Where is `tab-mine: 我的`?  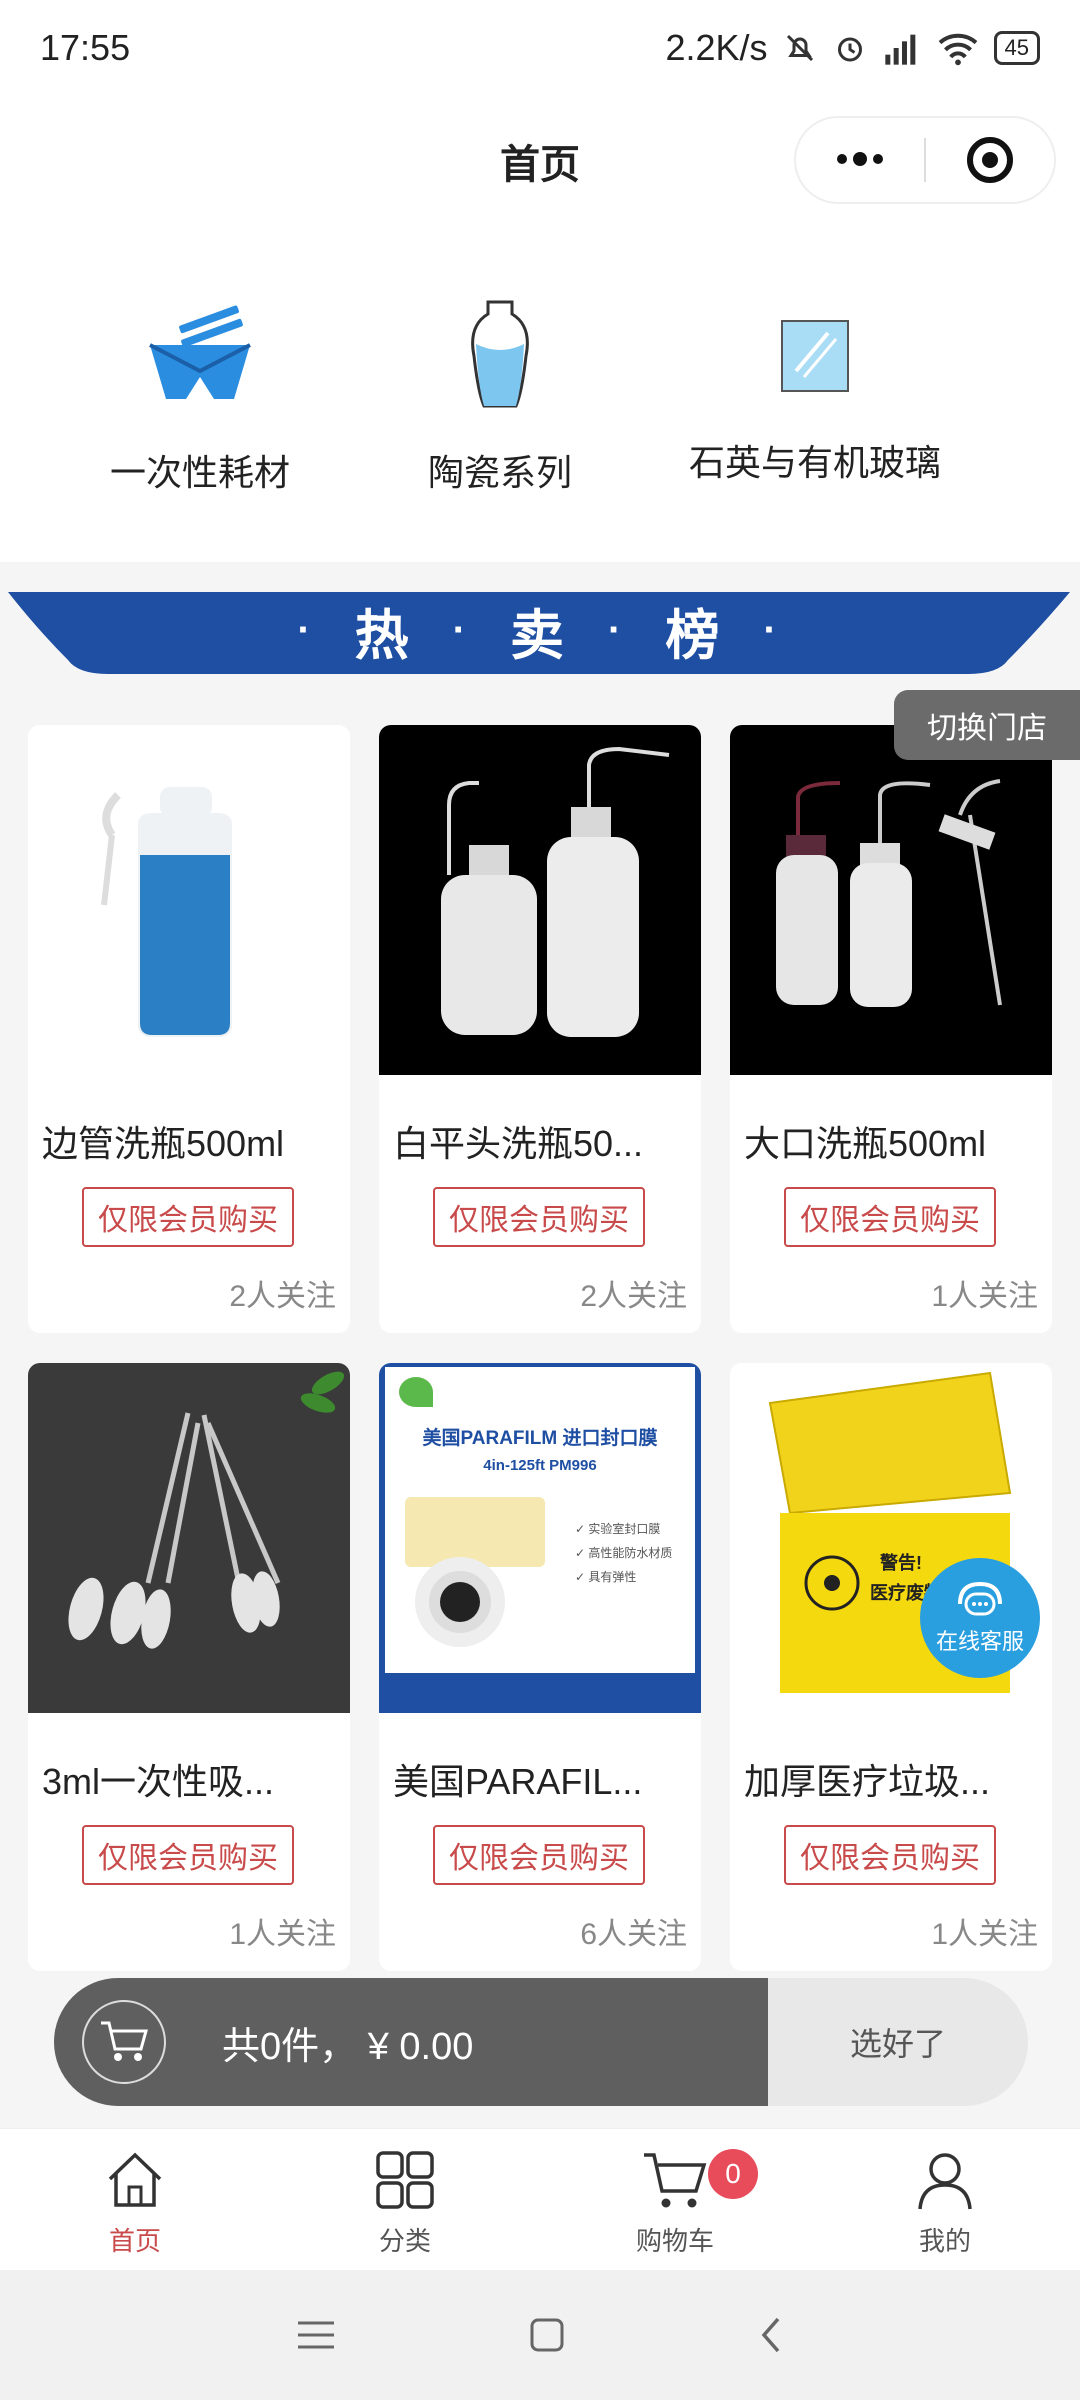 tab-mine: 我的 is located at coordinates (945, 2199).